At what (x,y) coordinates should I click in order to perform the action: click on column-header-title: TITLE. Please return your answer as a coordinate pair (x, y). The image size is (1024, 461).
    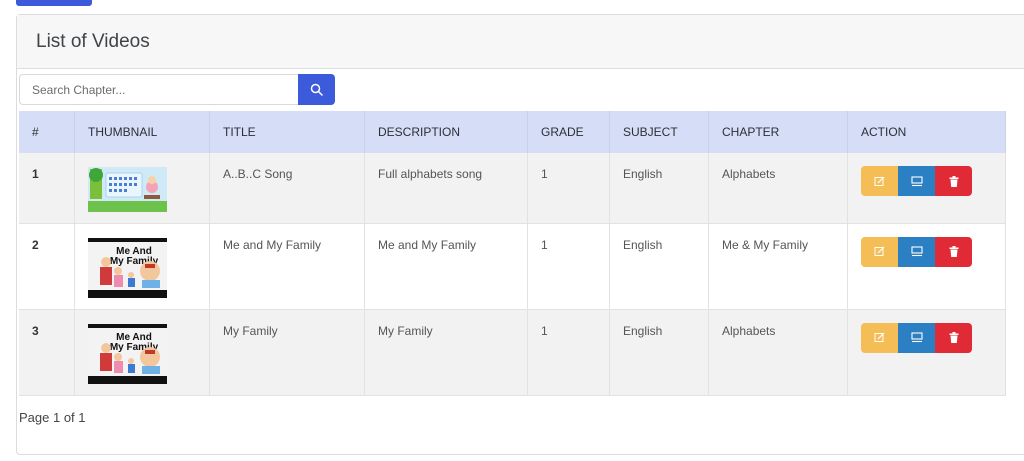
    Looking at the image, I should click on (287, 132).